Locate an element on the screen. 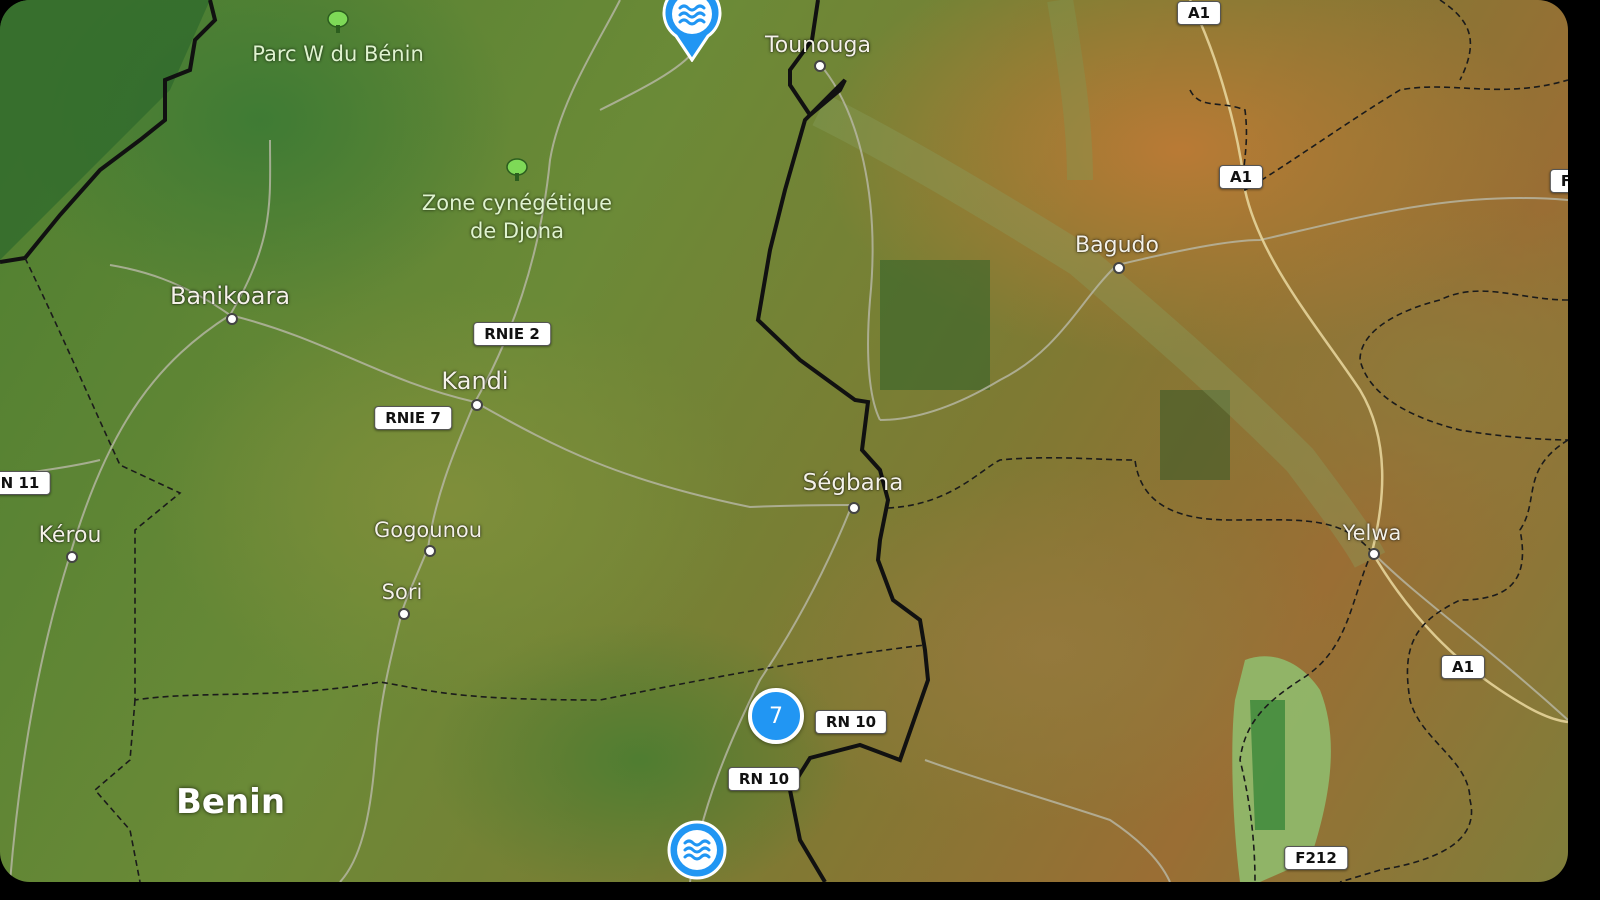 The width and height of the screenshot is (1600, 900). park-label-djona-line1: Zone cynégétique is located at coordinates (517, 203).